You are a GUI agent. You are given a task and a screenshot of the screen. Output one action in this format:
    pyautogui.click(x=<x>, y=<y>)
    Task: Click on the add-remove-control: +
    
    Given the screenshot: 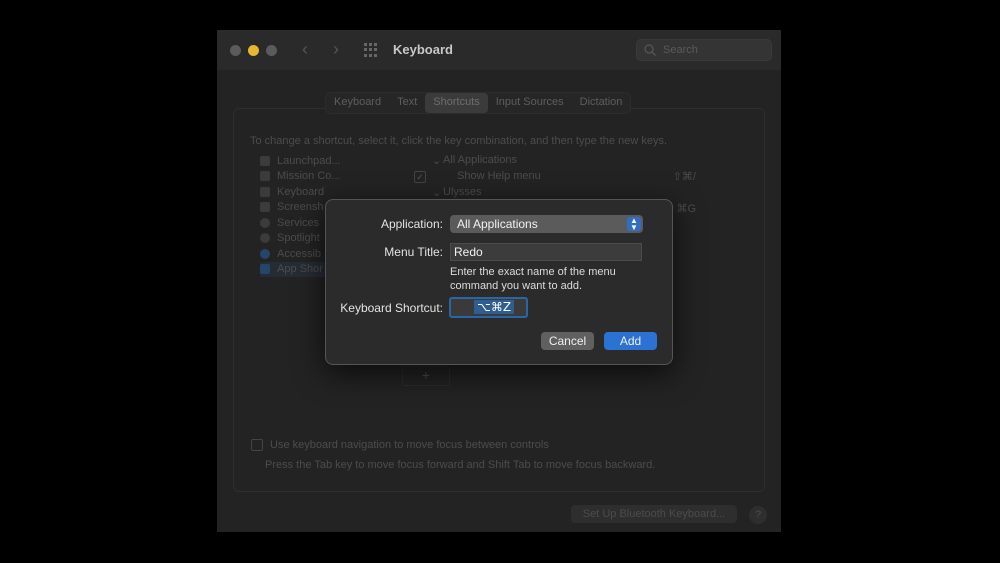 What is the action you would take?
    pyautogui.click(x=426, y=376)
    